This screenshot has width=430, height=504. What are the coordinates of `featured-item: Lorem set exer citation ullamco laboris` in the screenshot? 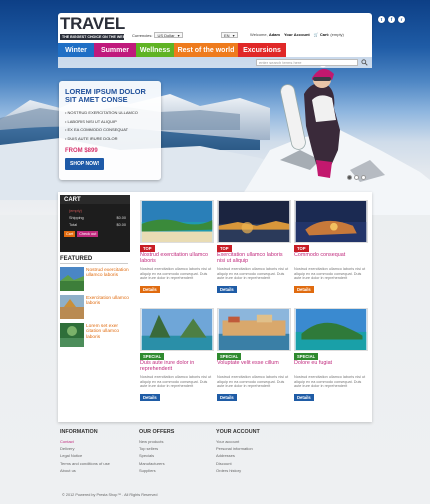 It's located at (95, 337).